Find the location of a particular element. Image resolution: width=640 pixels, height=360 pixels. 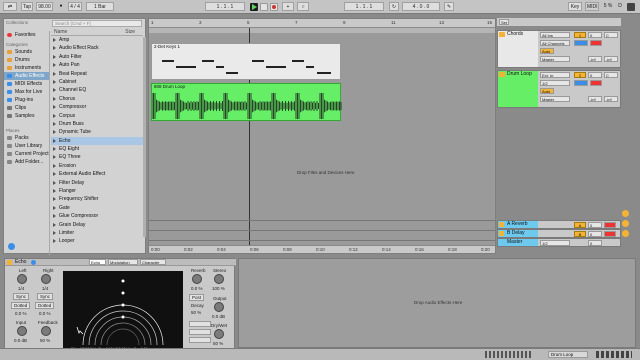

view-switch-icons is located at coordinates (614, 354).